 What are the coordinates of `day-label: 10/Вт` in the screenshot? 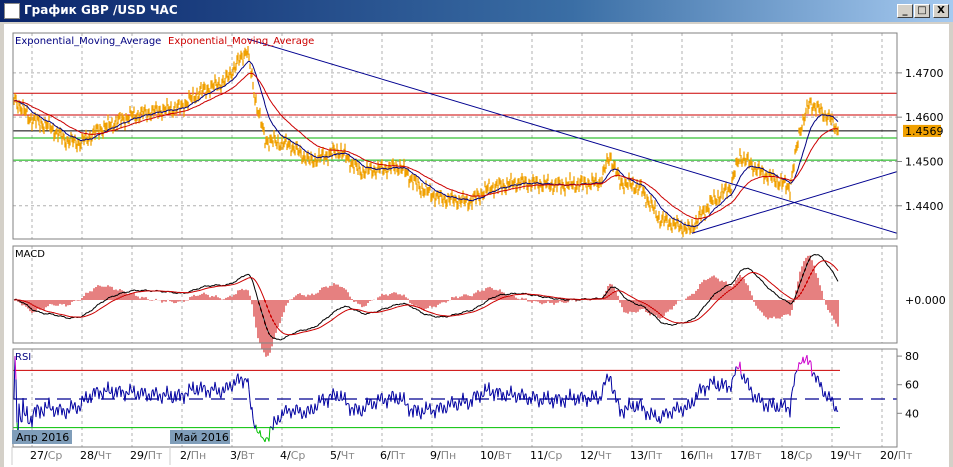 It's located at (496, 455).